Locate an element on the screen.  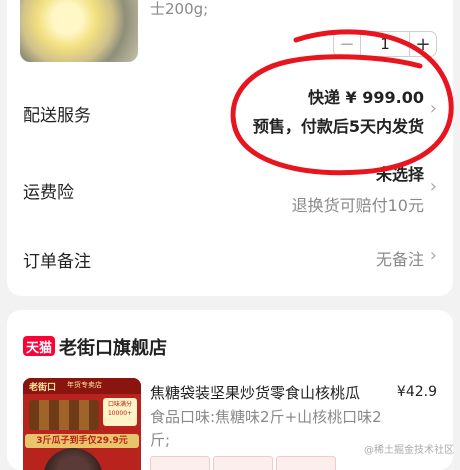
order-remark-value: 无备注 is located at coordinates (400, 258).